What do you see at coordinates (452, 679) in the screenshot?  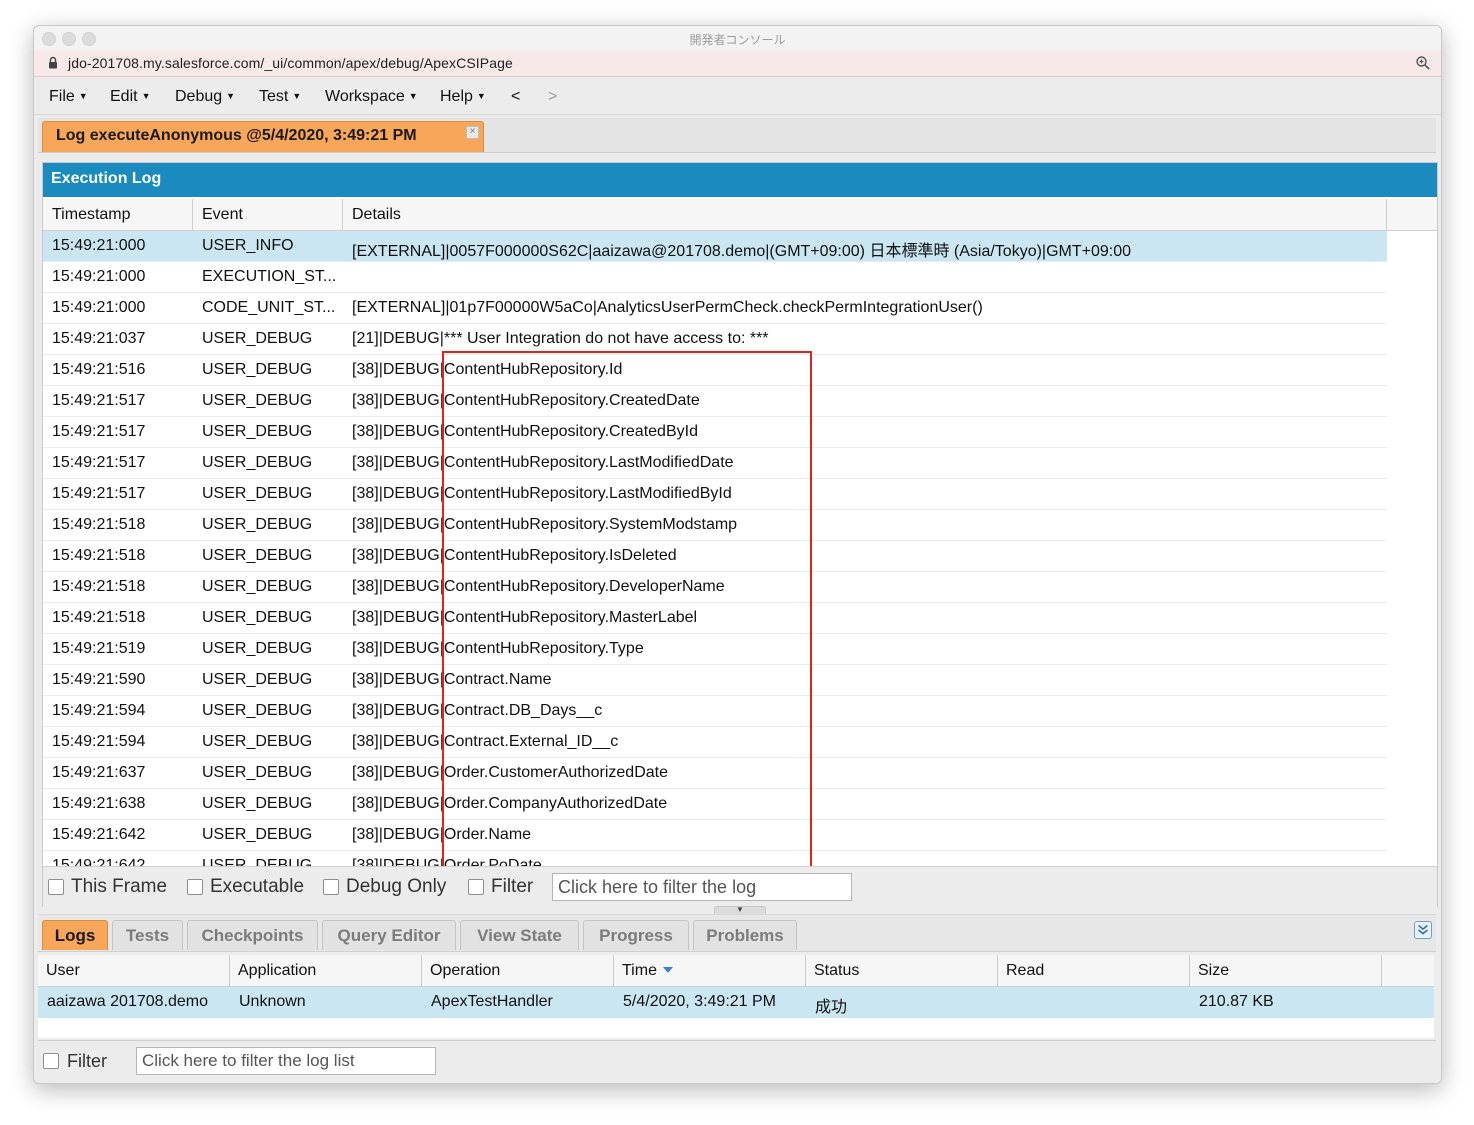 I see `cell-details: [38]|DEBUG|Contract.Name` at bounding box center [452, 679].